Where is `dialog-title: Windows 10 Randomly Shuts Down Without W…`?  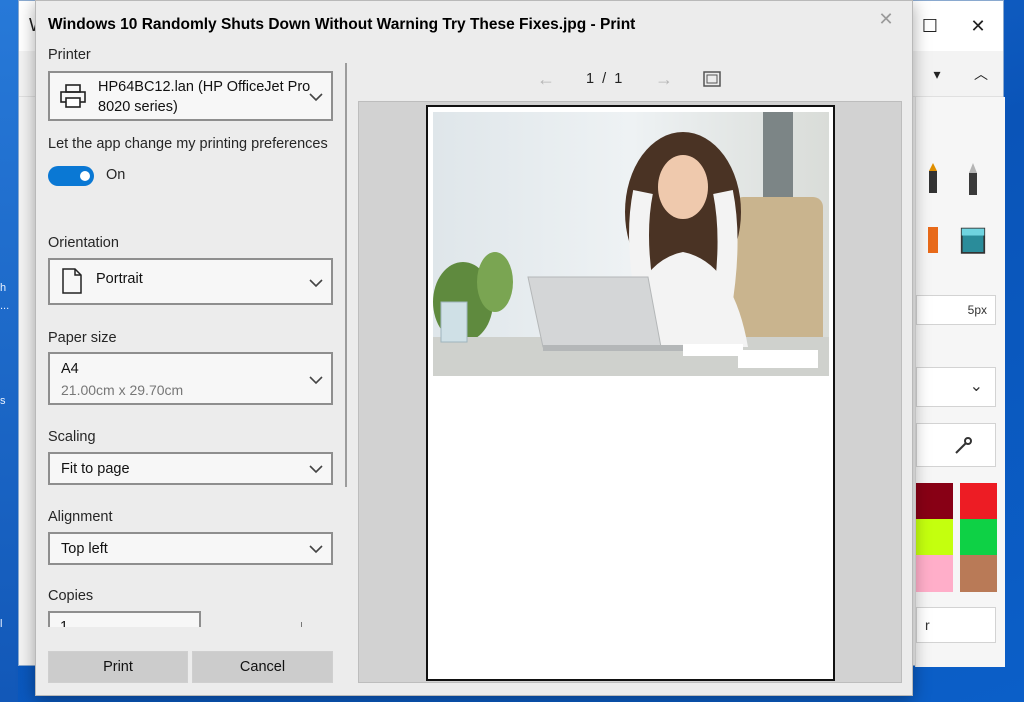
dialog-title: Windows 10 Randomly Shuts Down Without W… is located at coordinates (342, 24).